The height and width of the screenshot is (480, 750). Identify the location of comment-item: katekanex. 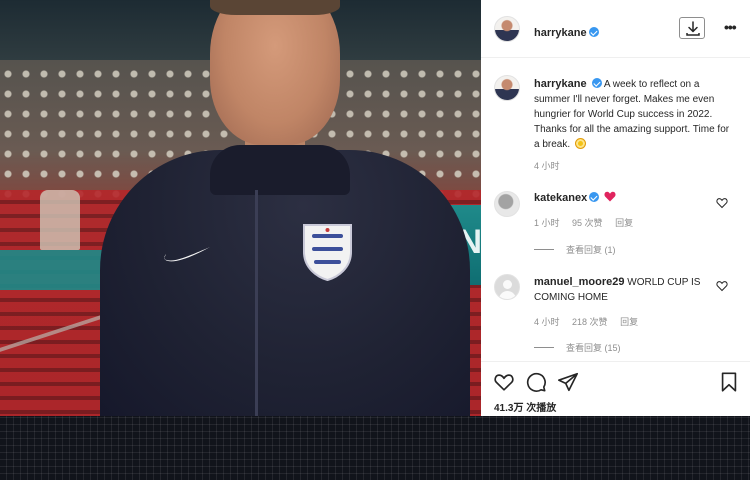
(621, 198).